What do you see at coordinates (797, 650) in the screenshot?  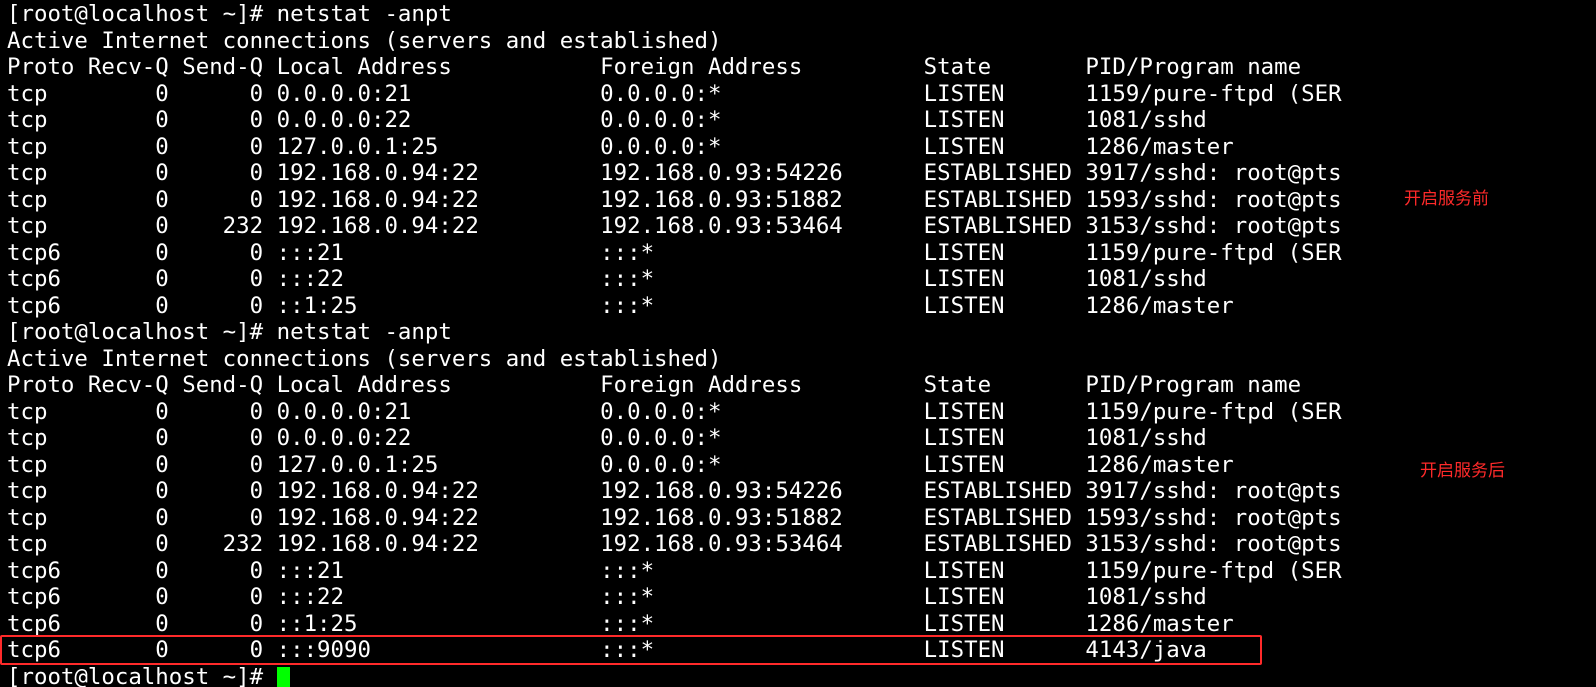 I see `terminal-line-java-9090: tcp6 0 0 :::9090 :::* LISTEN 4143/java` at bounding box center [797, 650].